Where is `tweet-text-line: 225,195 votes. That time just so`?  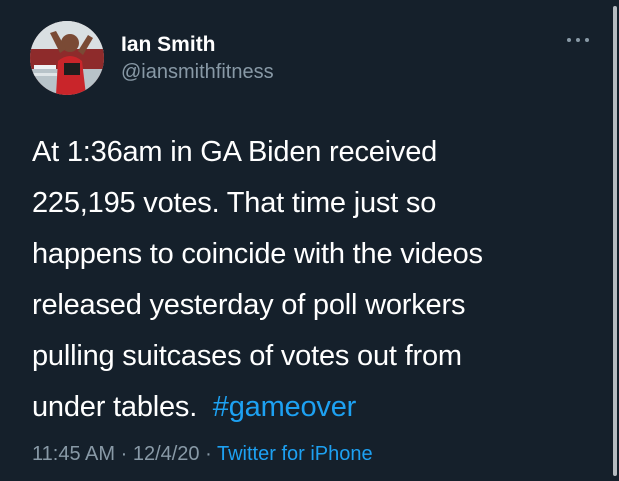
tweet-text-line: 225,195 votes. That time just so is located at coordinates (234, 203).